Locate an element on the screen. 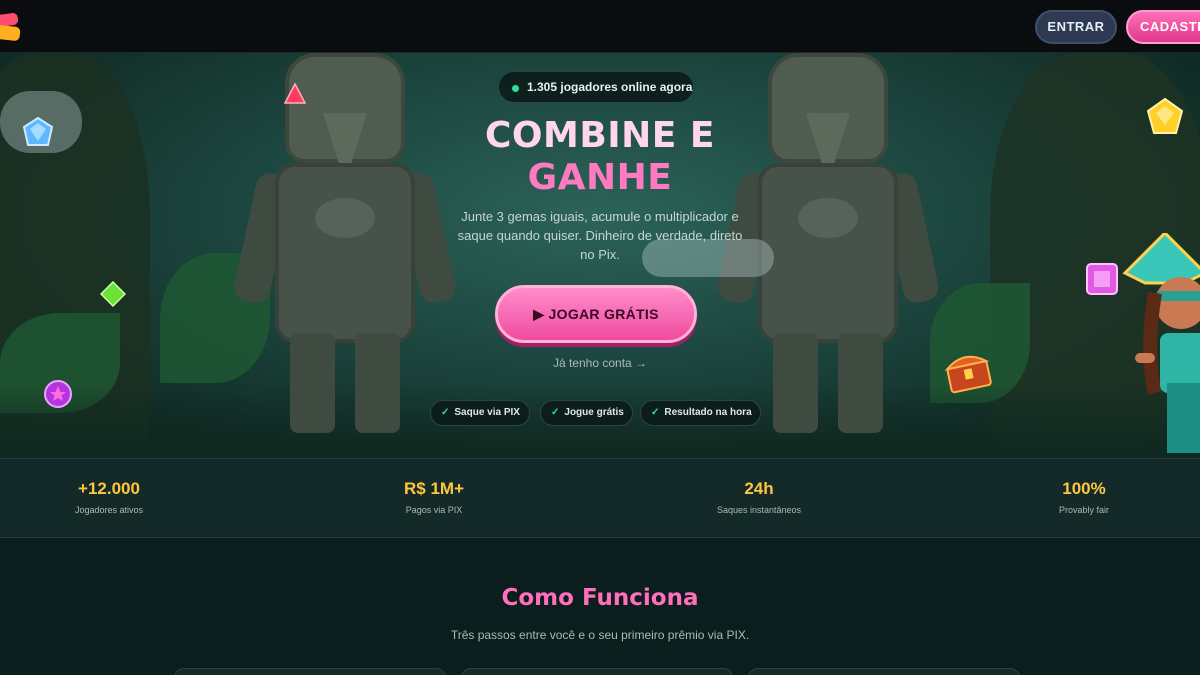  stat-withdrawals: 24h Saques instantâneos is located at coordinates (759, 497).